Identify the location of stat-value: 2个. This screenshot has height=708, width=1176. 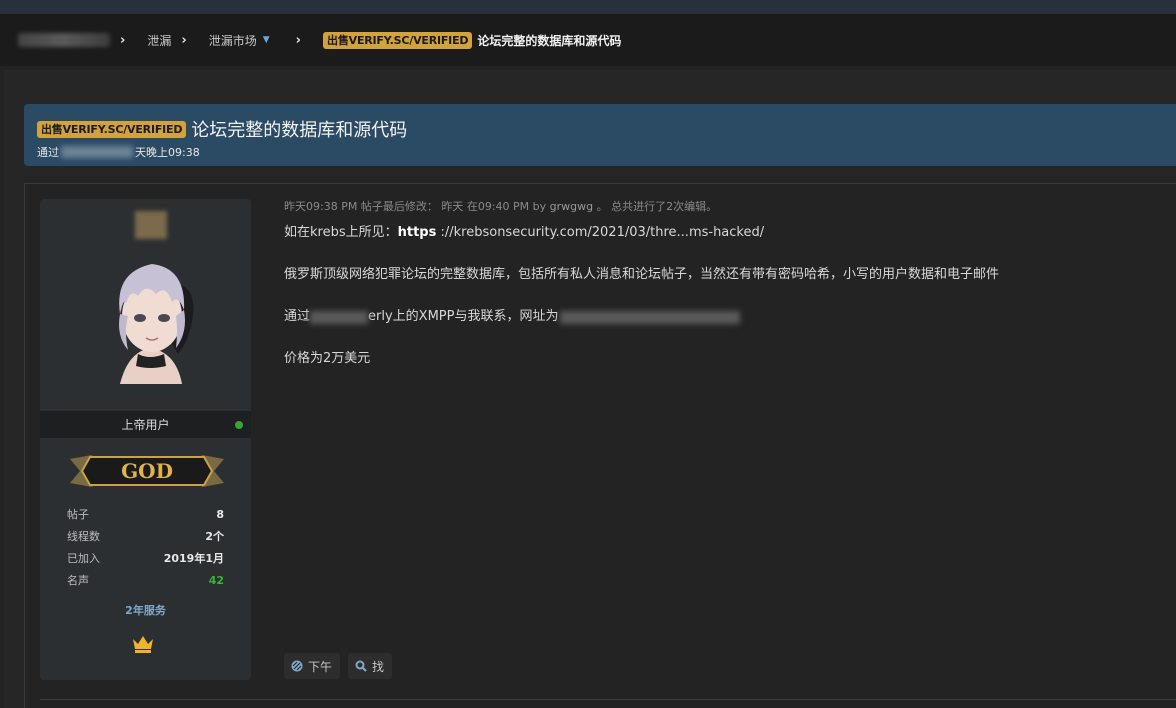
(214, 536).